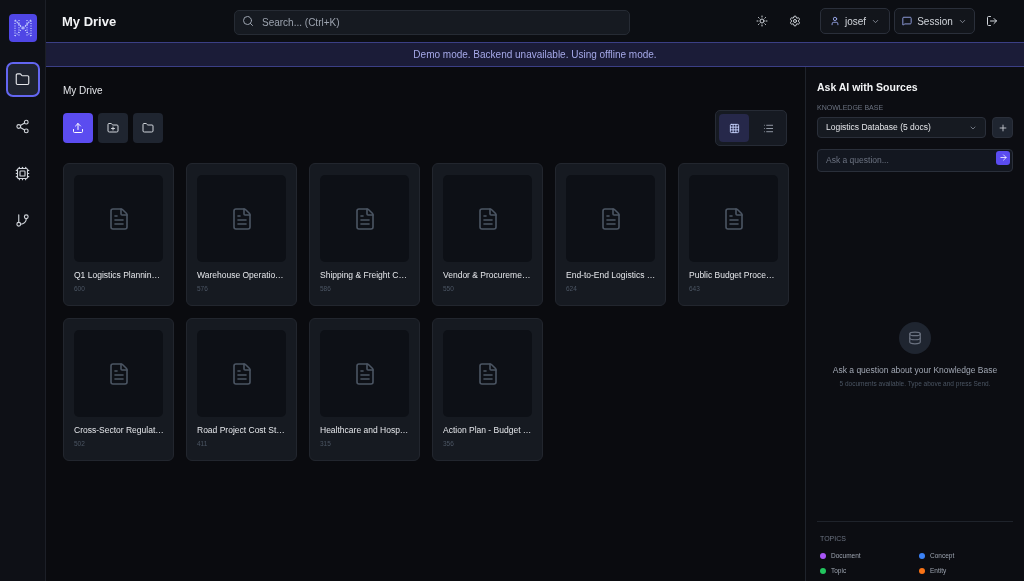  I want to click on search-field: Search... (Ctrl+K), so click(432, 22).